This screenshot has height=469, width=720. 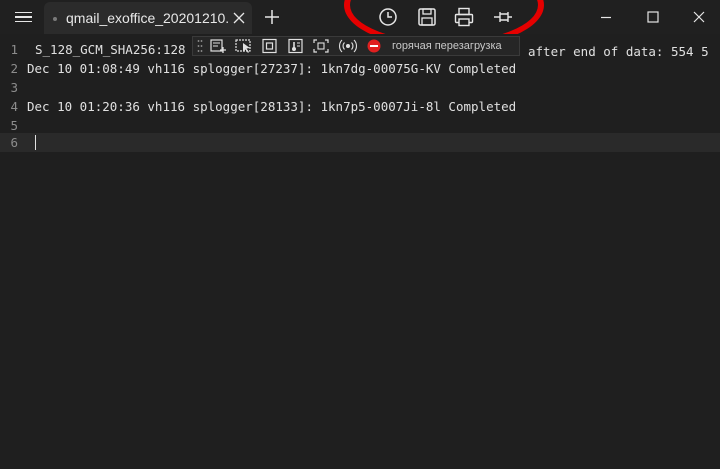 I want to click on print-icon, so click(x=464, y=17).